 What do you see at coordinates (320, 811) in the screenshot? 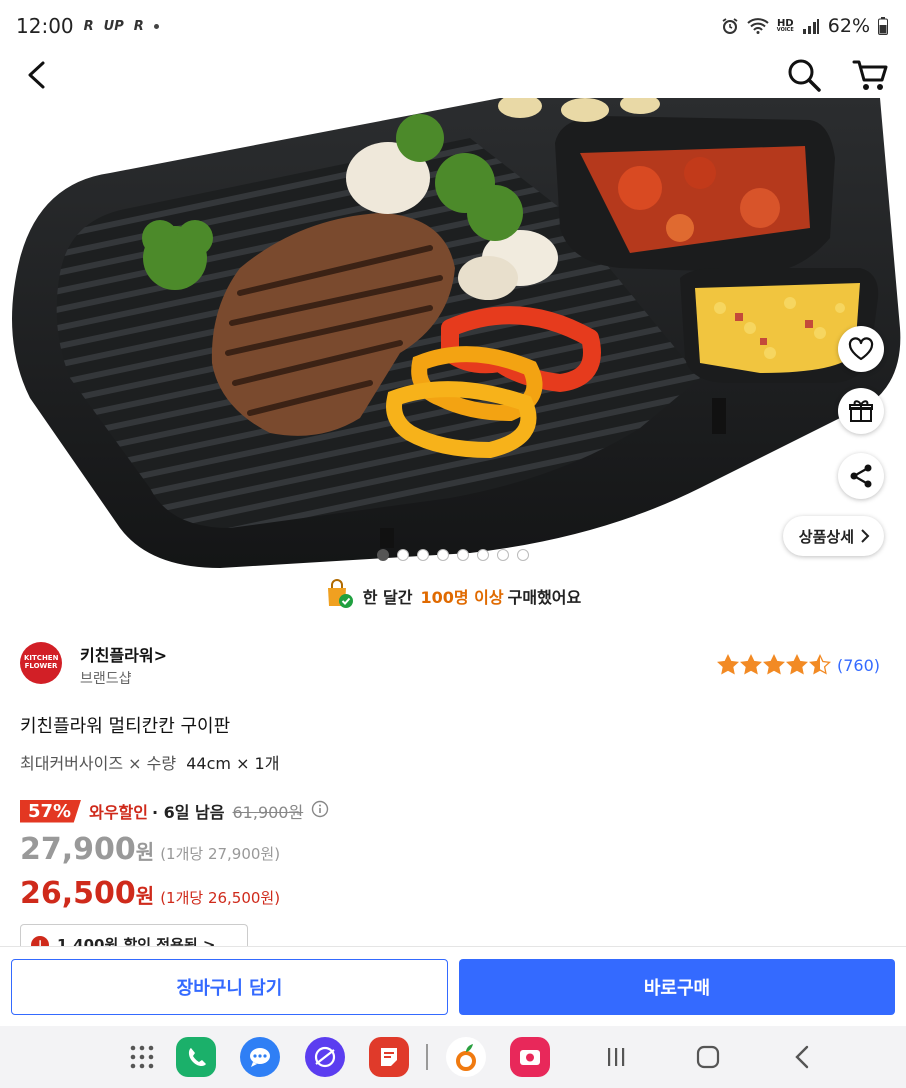
I see `info-icon` at bounding box center [320, 811].